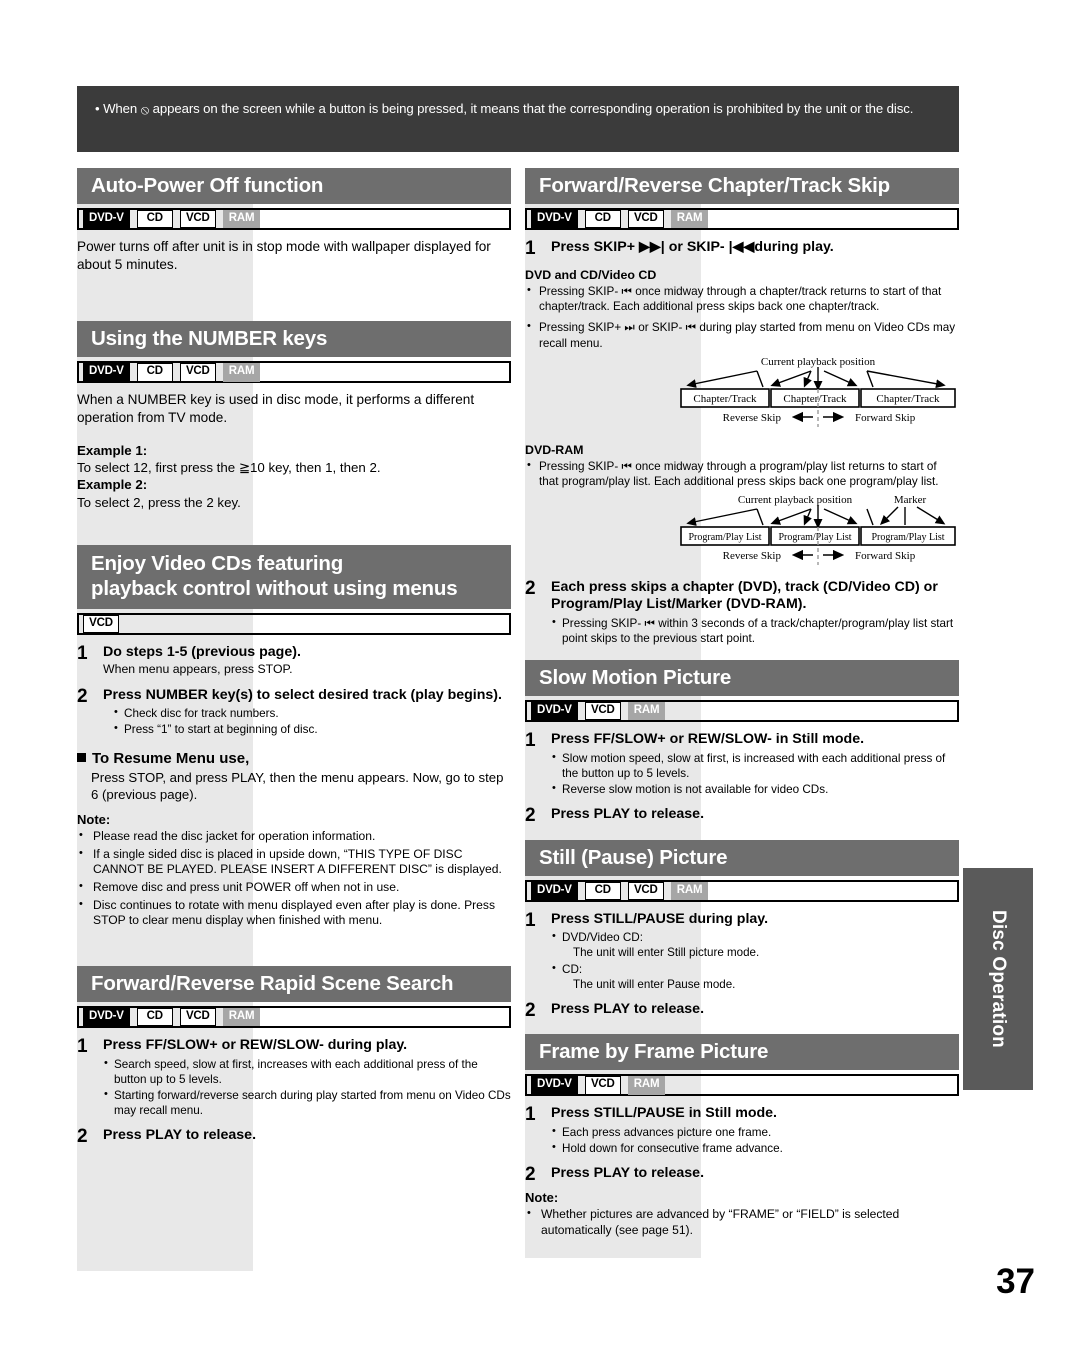 The image size is (1080, 1363). What do you see at coordinates (118, 108) in the screenshot?
I see `notice-text-before: • When` at bounding box center [118, 108].